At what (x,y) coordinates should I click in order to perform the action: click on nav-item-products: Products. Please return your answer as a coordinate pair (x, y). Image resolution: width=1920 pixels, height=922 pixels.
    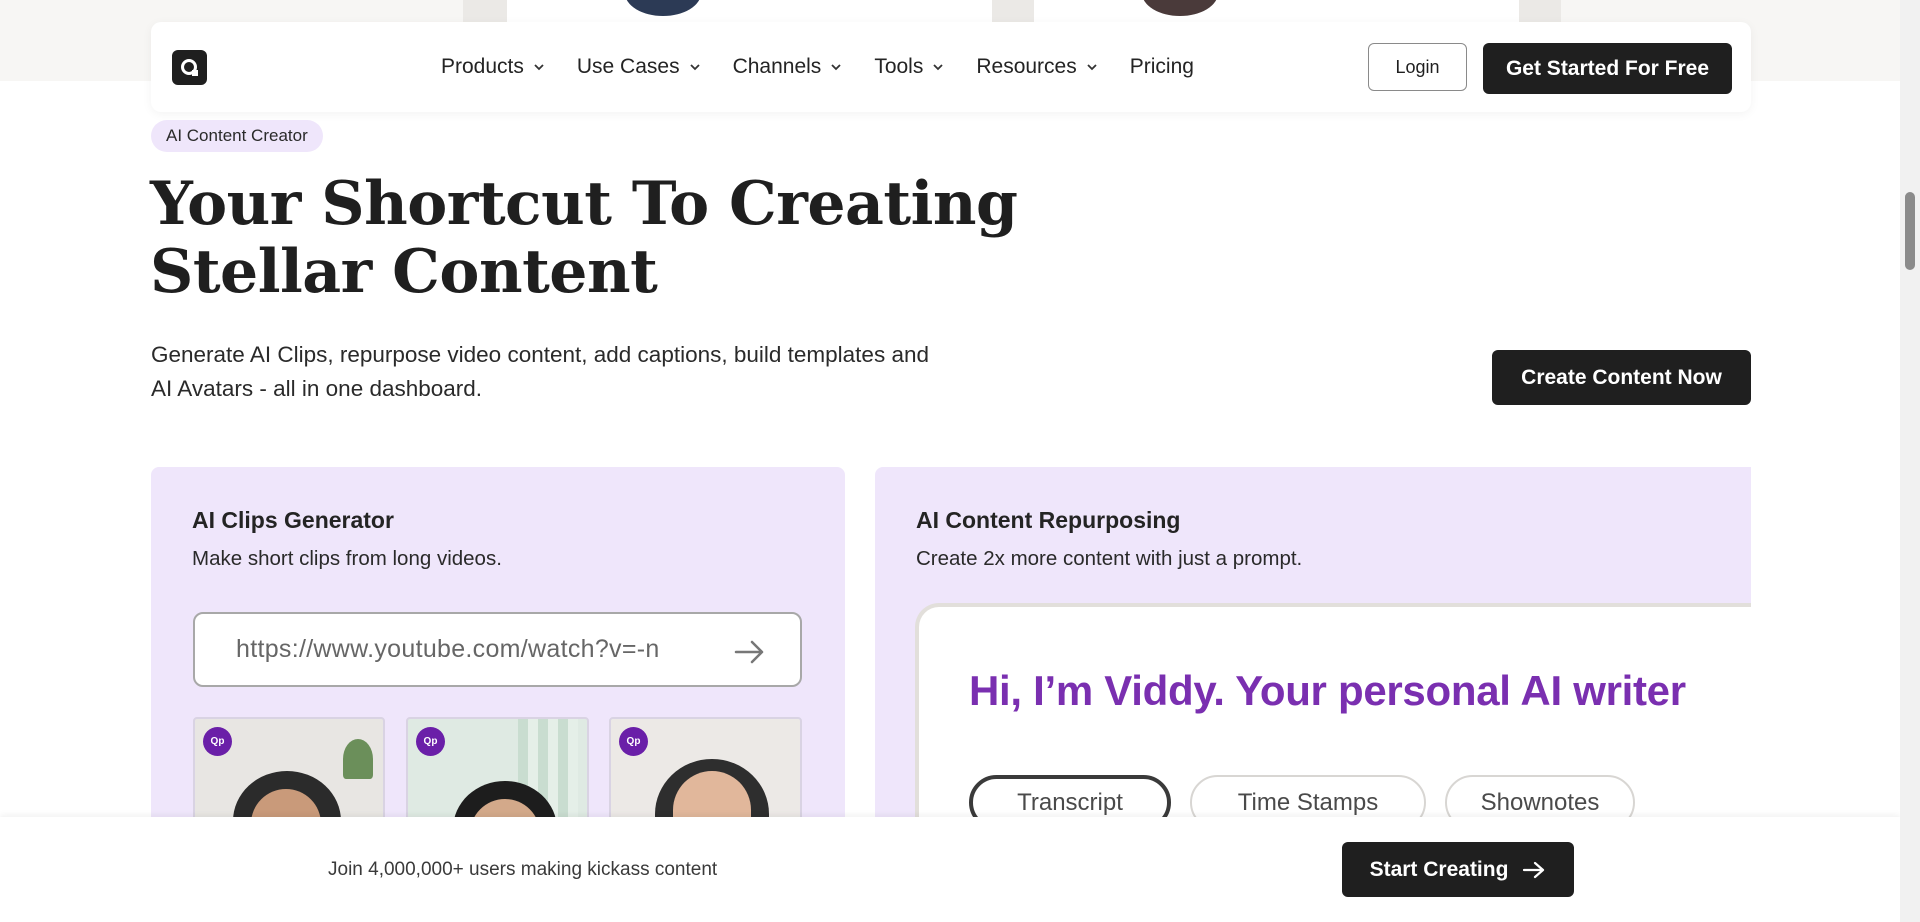
    Looking at the image, I should click on (493, 67).